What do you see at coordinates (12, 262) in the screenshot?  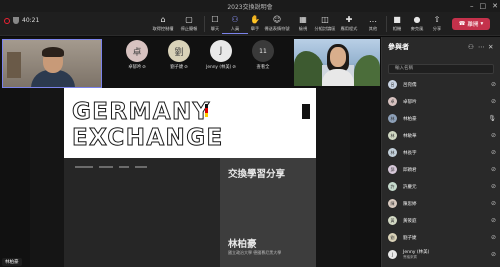 I see `self-name-label: 林柏豪` at bounding box center [12, 262].